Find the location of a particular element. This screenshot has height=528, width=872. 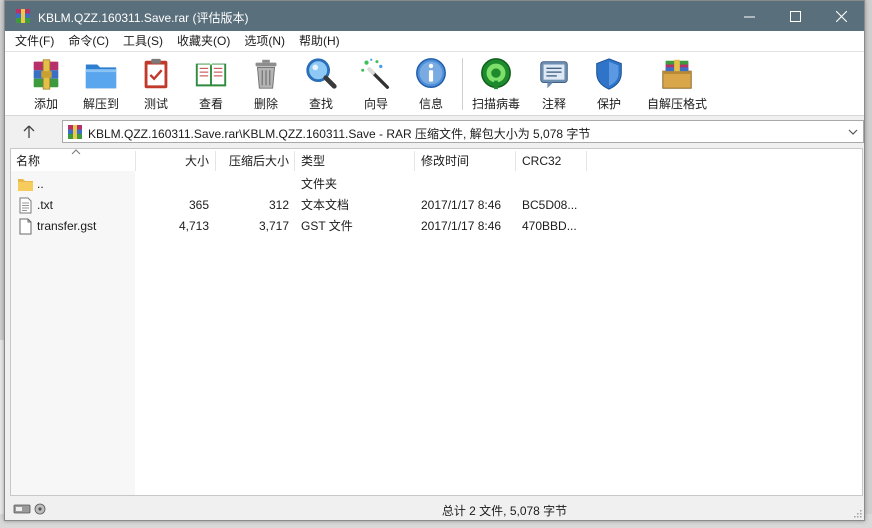

maximize-icon is located at coordinates (795, 16).